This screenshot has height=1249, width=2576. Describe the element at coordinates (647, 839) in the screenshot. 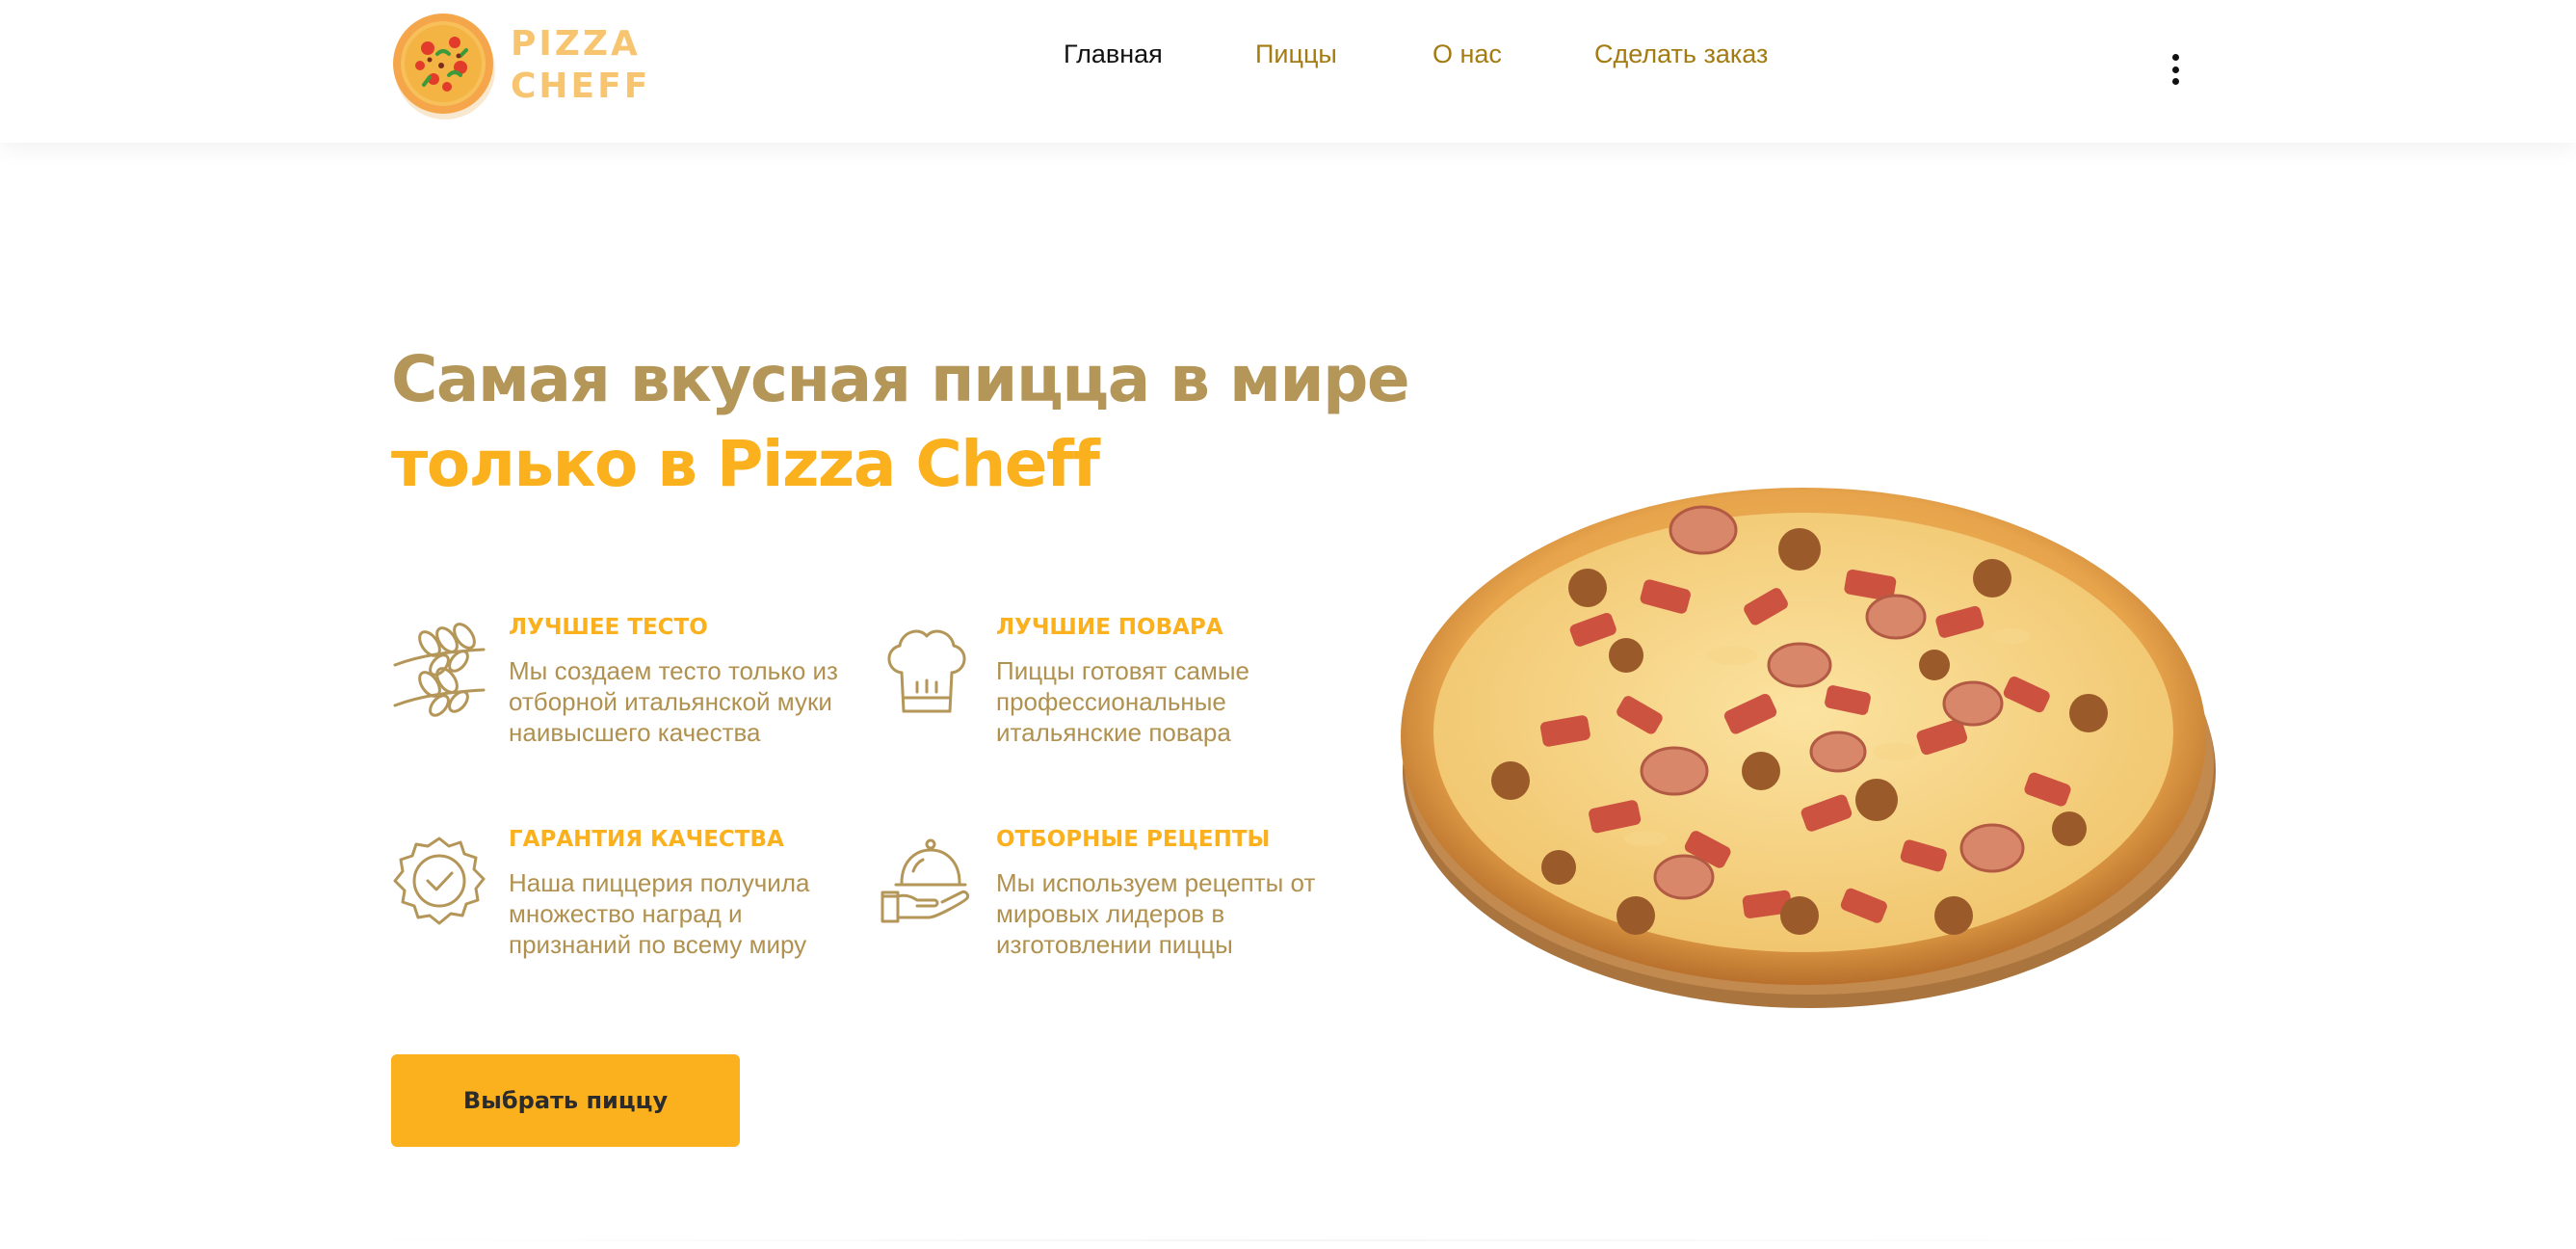

I see `feature-title: ГАРАНТИЯ КАЧЕСТВА` at that location.